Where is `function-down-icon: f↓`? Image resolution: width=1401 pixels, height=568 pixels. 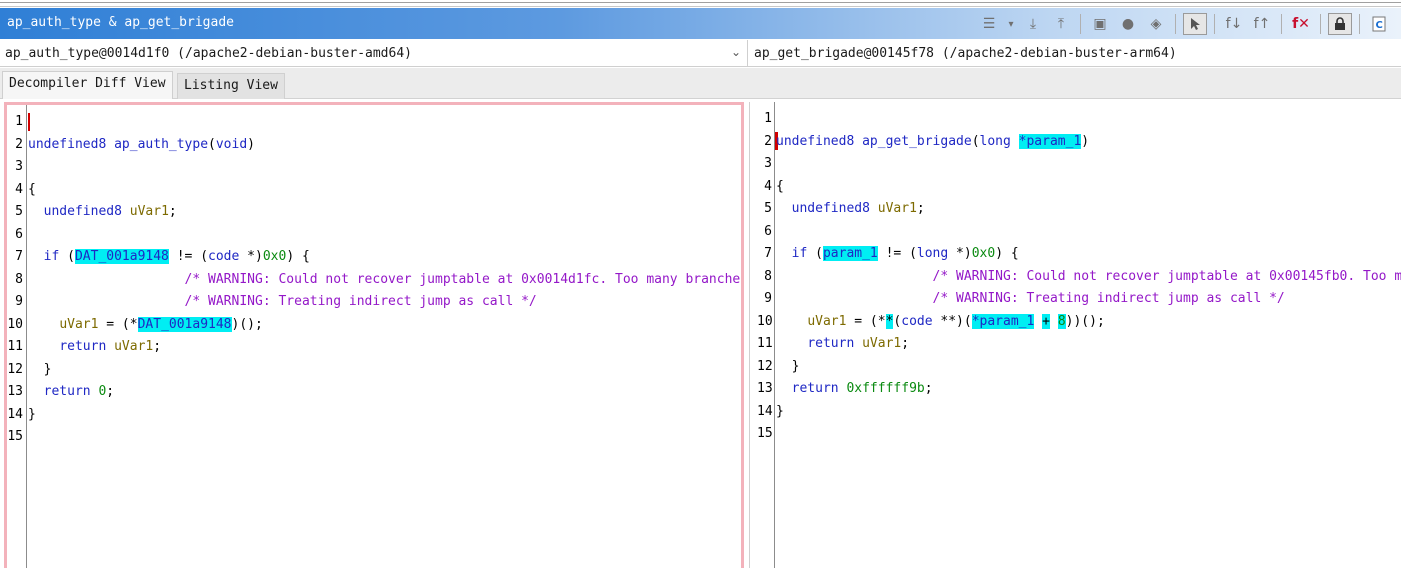
function-down-icon: f↓ is located at coordinates (1234, 24).